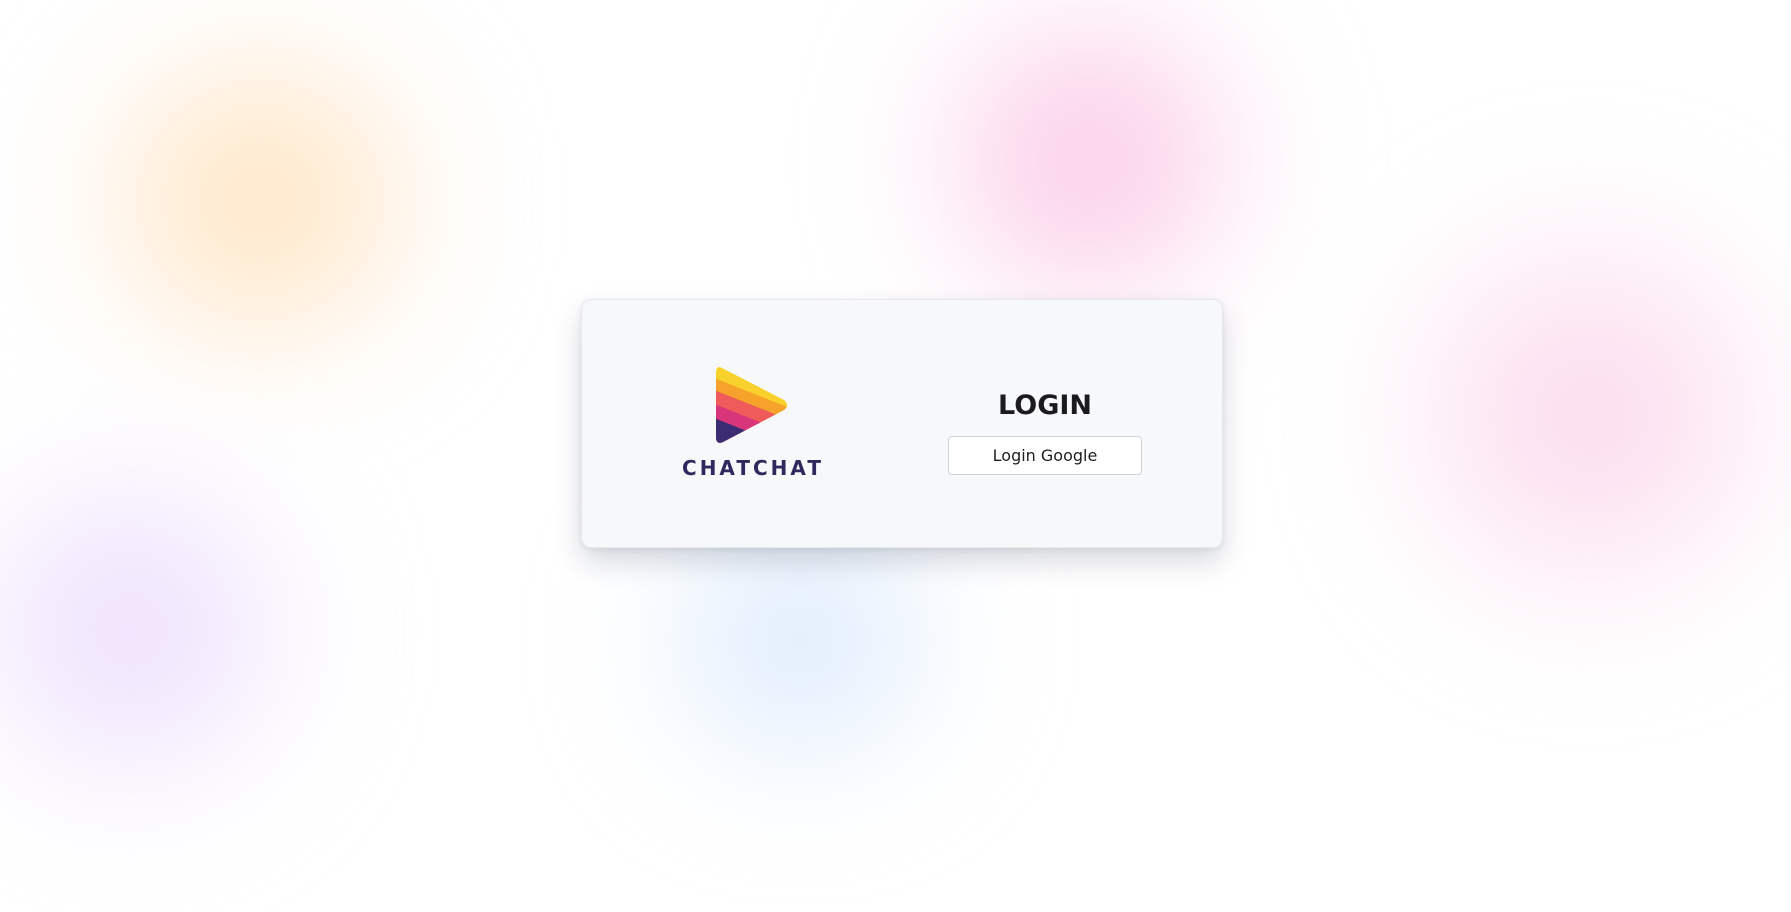 The height and width of the screenshot is (912, 1791). Describe the element at coordinates (1090, 165) in the screenshot. I see `background-blob-pink` at that location.